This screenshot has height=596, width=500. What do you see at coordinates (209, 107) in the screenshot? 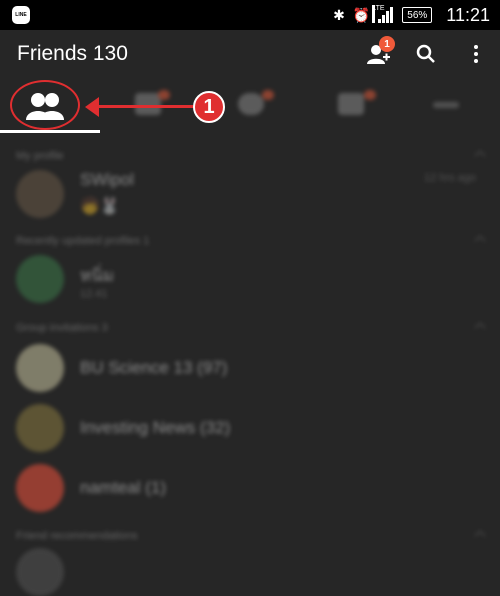
I see `annotation-step-number: 1` at bounding box center [209, 107].